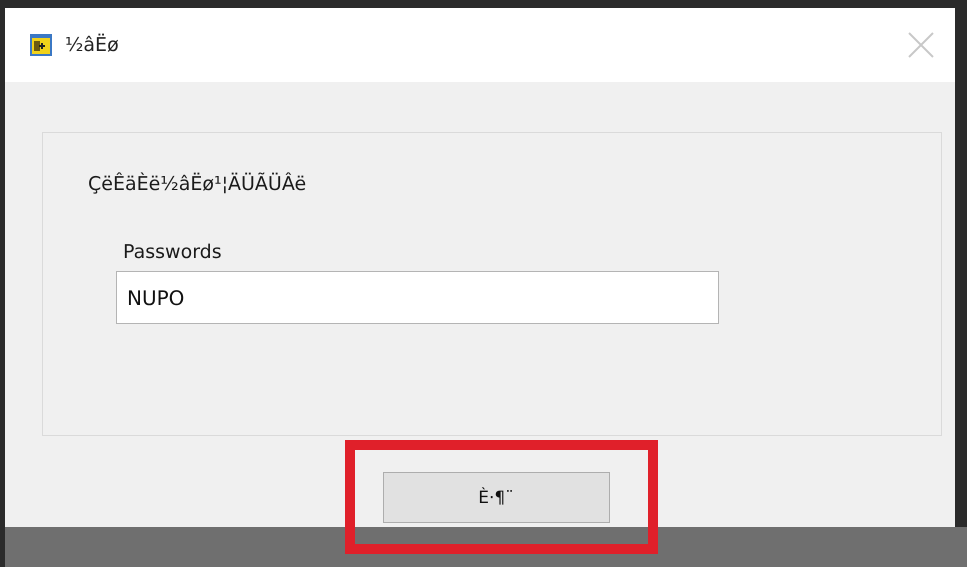 The image size is (967, 567). Describe the element at coordinates (417, 297) in the screenshot. I see `password-field: NUPO` at that location.